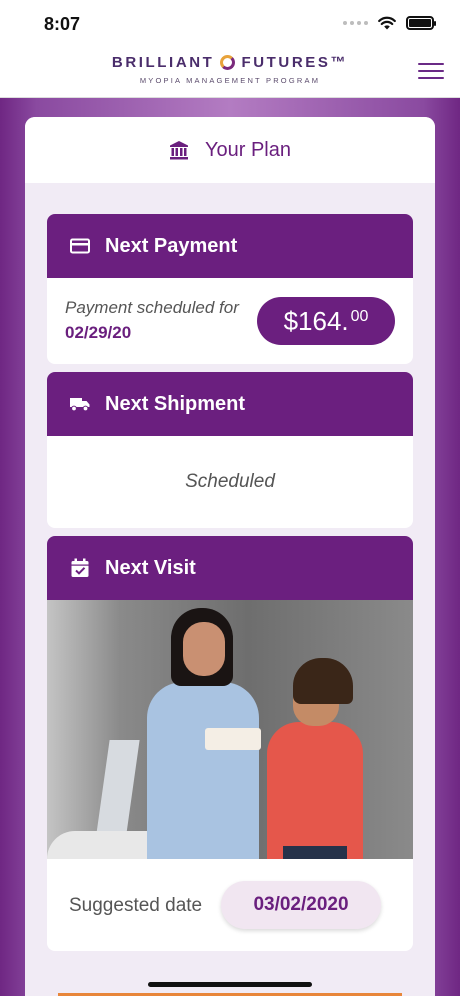  What do you see at coordinates (230, 450) in the screenshot?
I see `next-shipment-card: Next Shipment Scheduled` at bounding box center [230, 450].